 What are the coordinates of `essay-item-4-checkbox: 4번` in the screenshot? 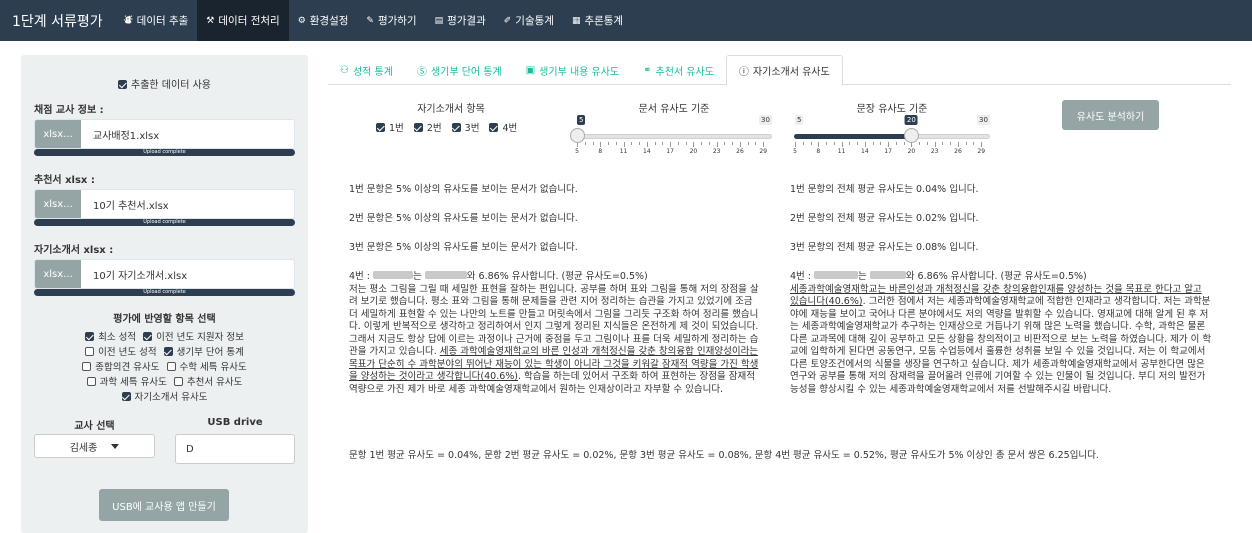 It's located at (503, 128).